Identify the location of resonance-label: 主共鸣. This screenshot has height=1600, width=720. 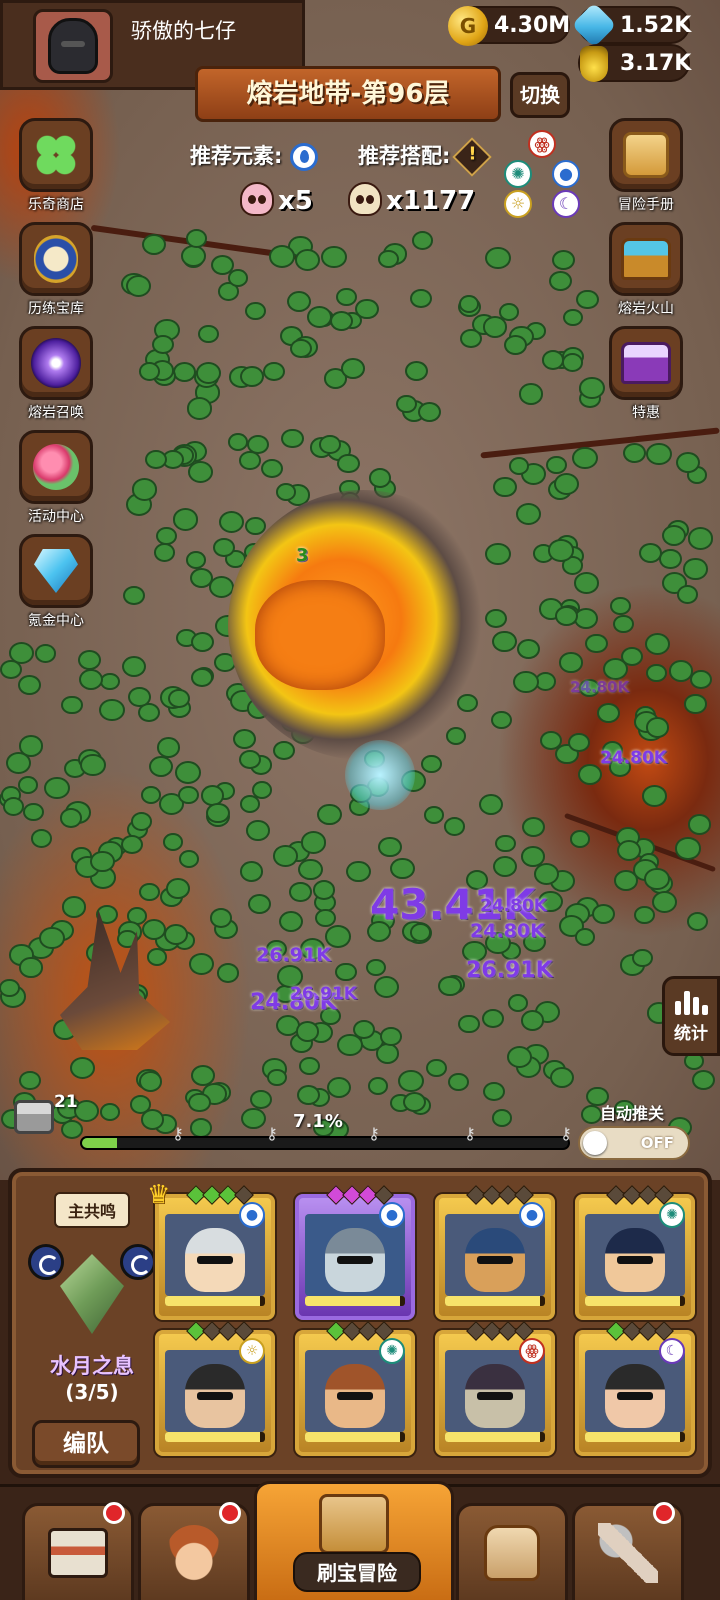
(91, 1210).